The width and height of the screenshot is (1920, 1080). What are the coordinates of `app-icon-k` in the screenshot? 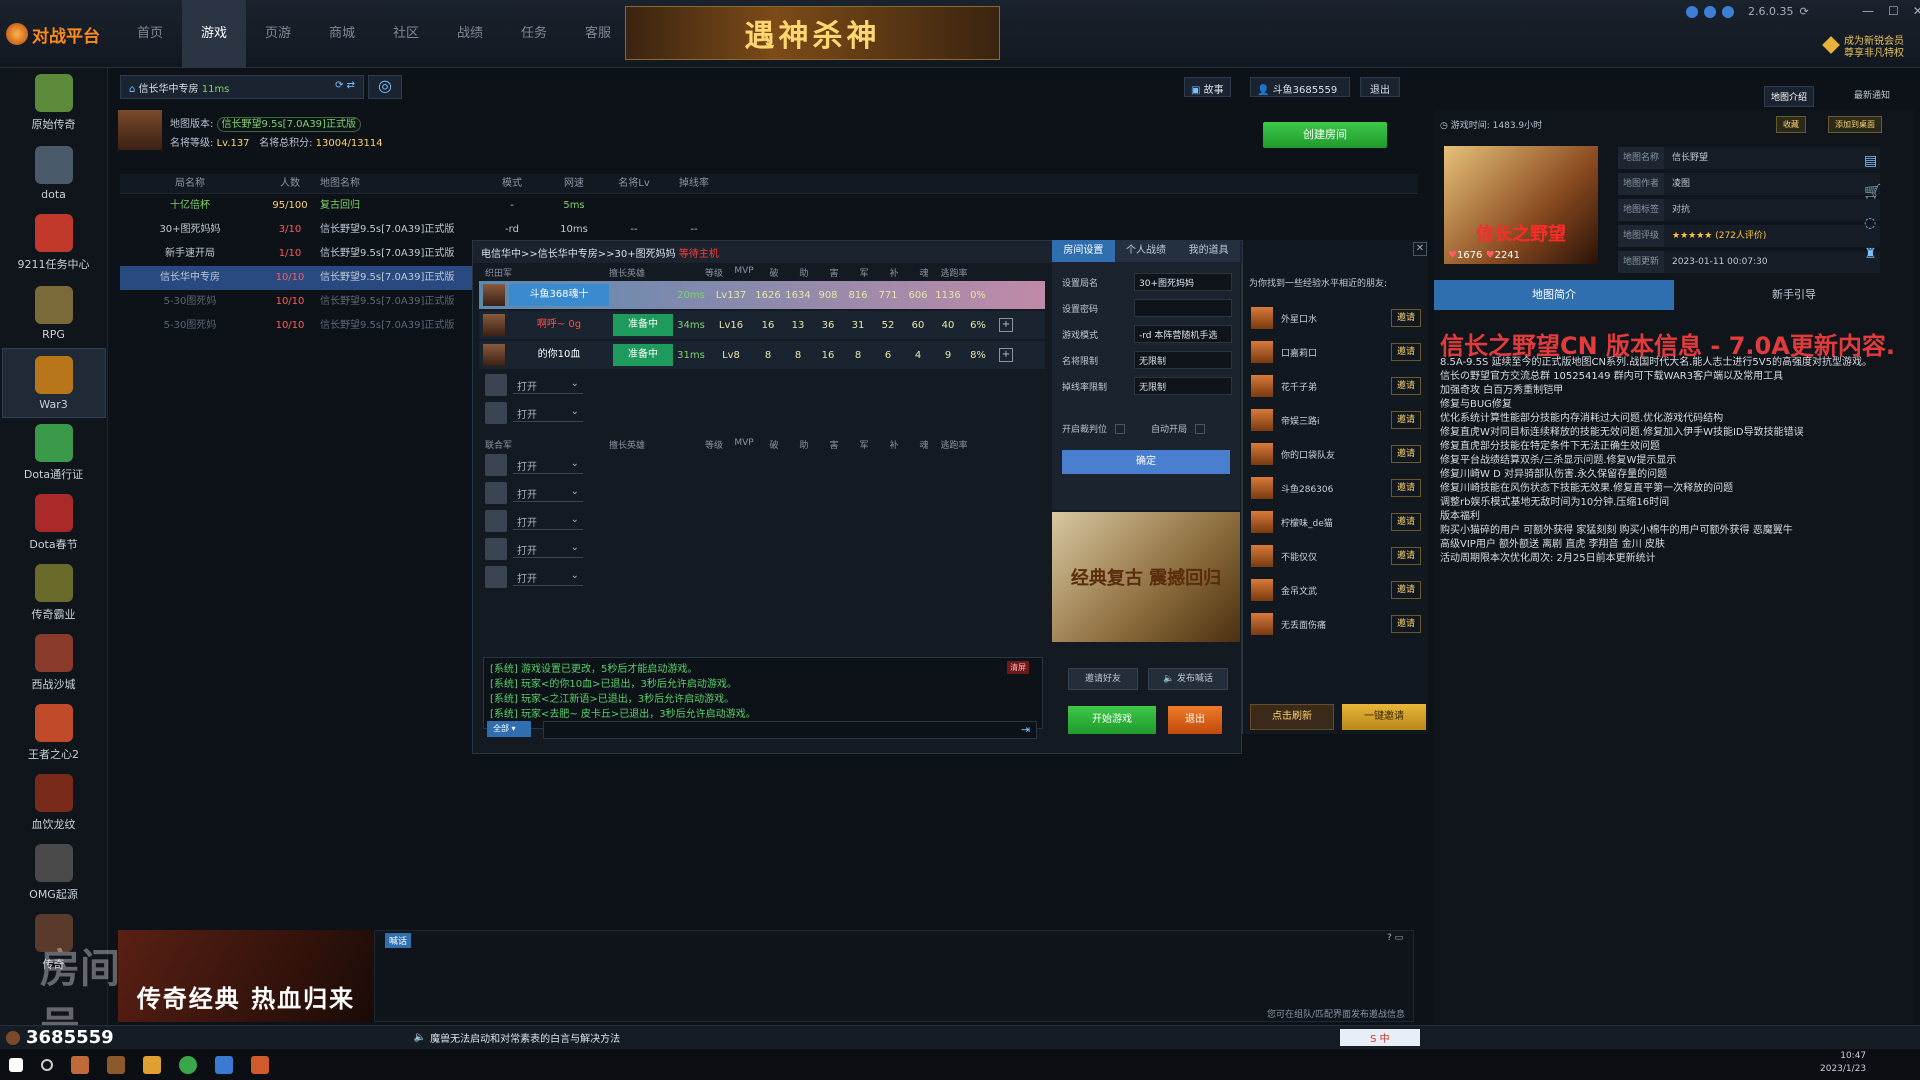 It's located at (224, 1064).